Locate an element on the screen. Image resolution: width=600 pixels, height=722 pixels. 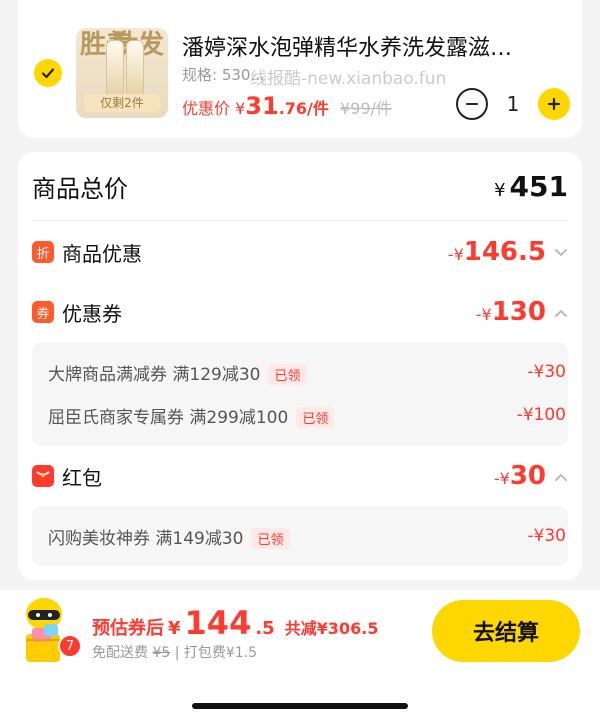
free-shipping-label: 免配送费 is located at coordinates (120, 653).